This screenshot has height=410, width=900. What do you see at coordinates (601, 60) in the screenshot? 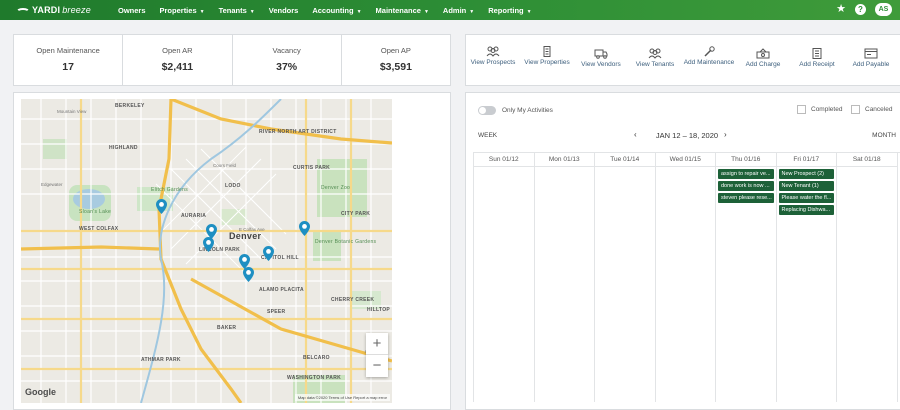
I see `view-vendors-button: View Vendors` at bounding box center [601, 60].